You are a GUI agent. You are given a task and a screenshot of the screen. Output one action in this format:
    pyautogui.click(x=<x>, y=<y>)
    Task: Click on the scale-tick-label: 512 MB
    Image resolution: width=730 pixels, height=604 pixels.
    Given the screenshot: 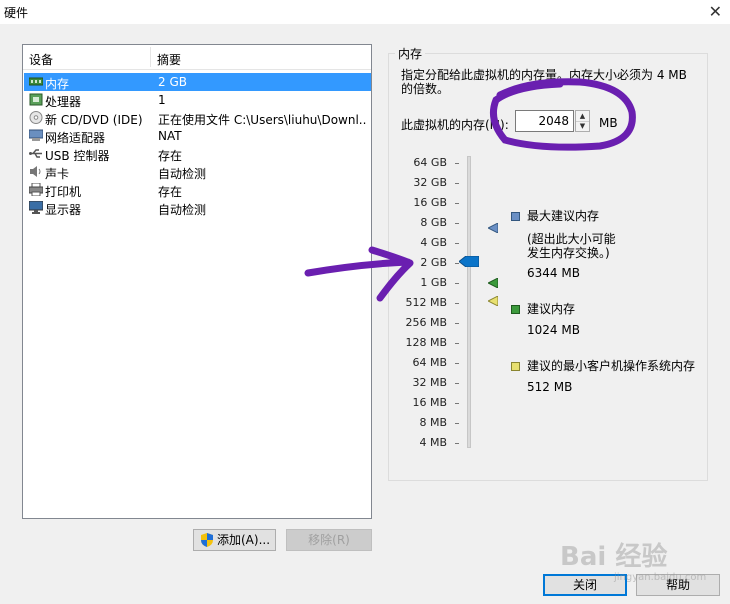 What is the action you would take?
    pyautogui.click(x=426, y=302)
    